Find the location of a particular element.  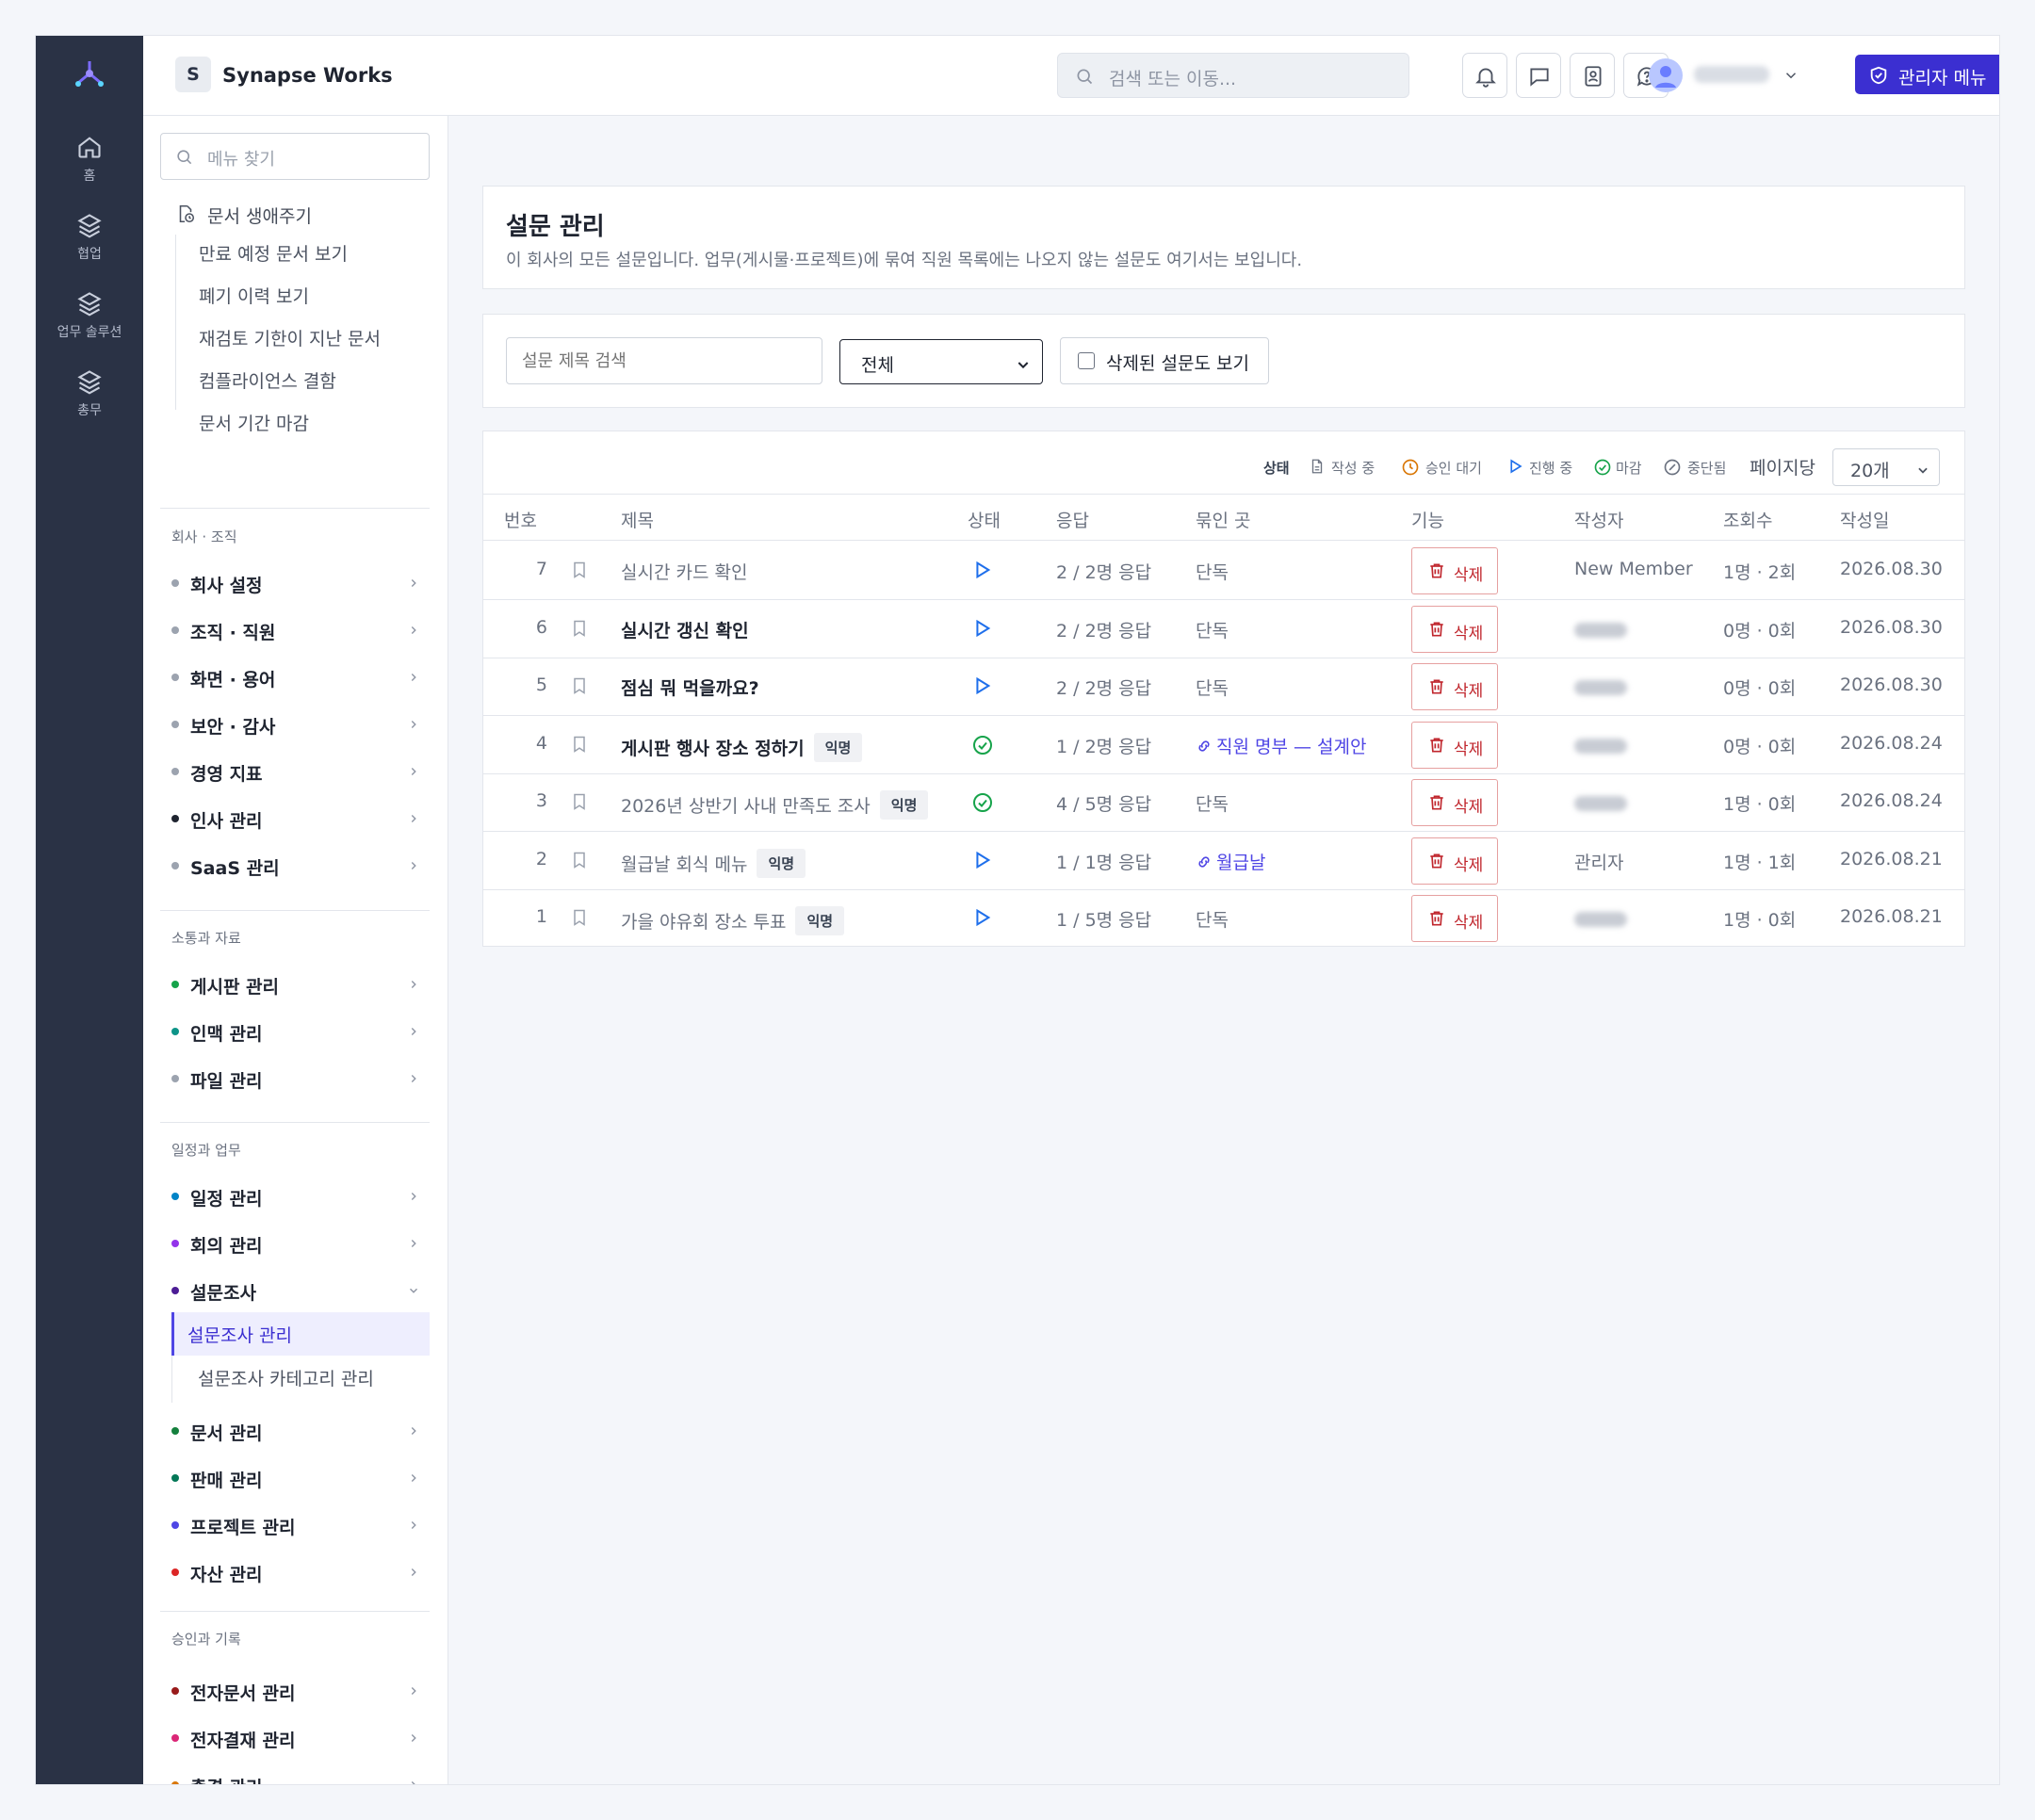

show-deleted-checkbox is located at coordinates (1086, 360).